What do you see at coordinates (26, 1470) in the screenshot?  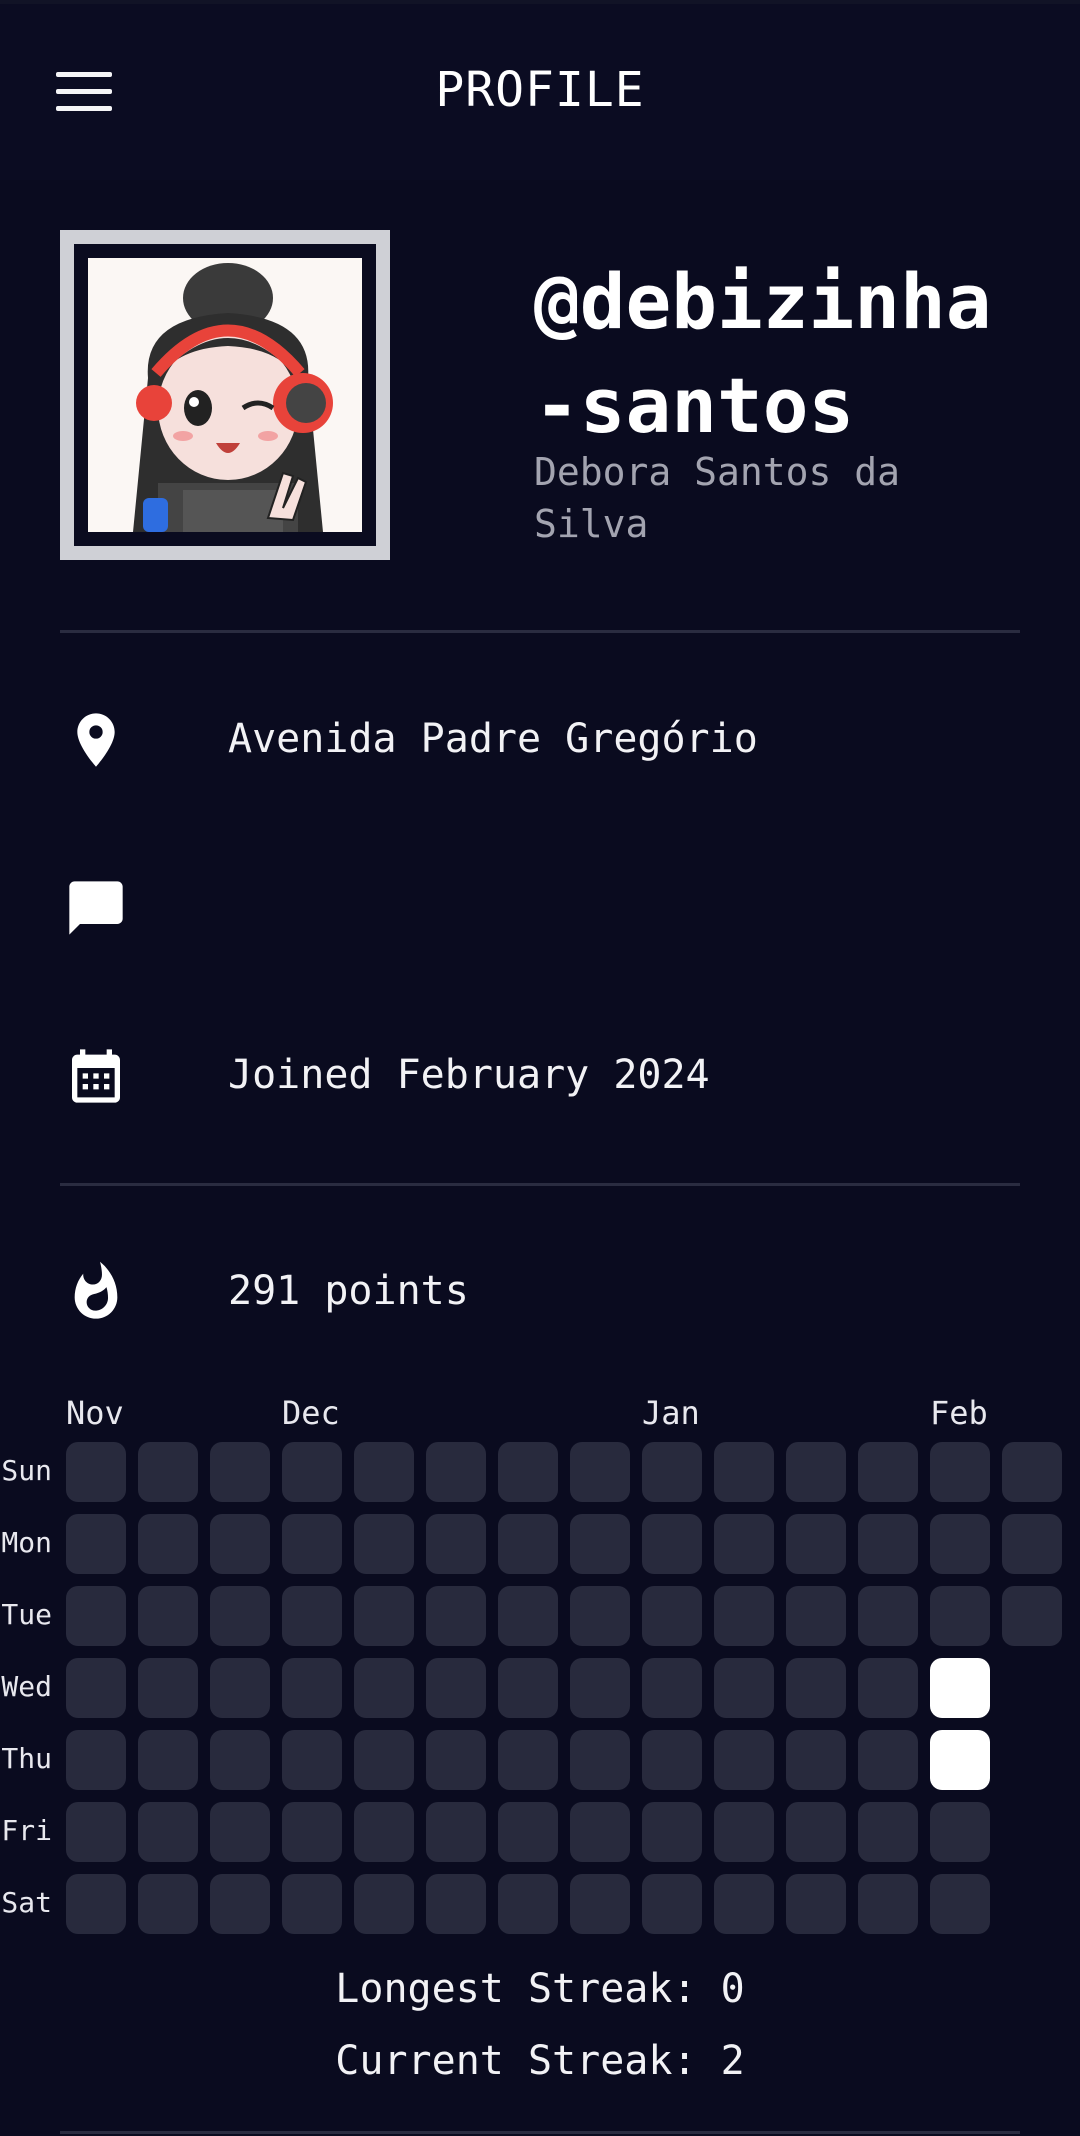 I see `day-label: Sun` at bounding box center [26, 1470].